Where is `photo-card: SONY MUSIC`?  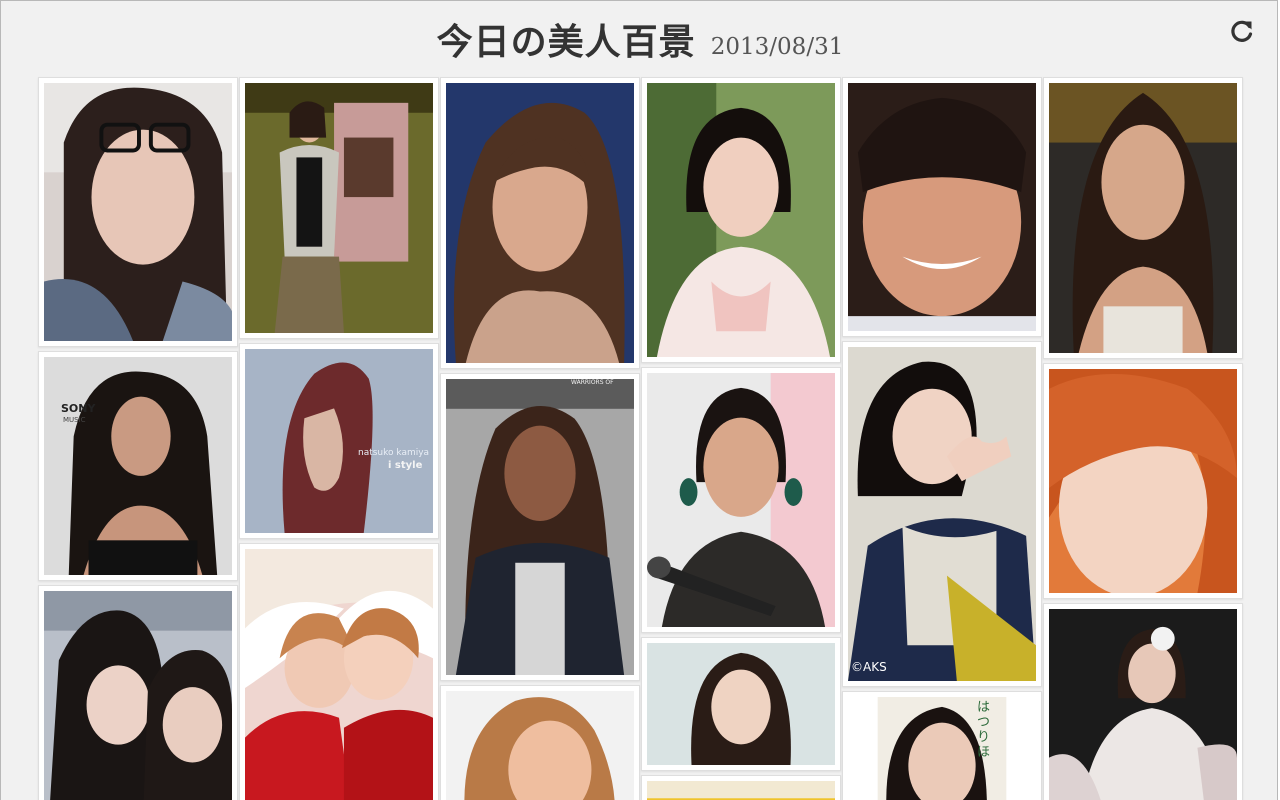 photo-card: SONY MUSIC is located at coordinates (138, 466).